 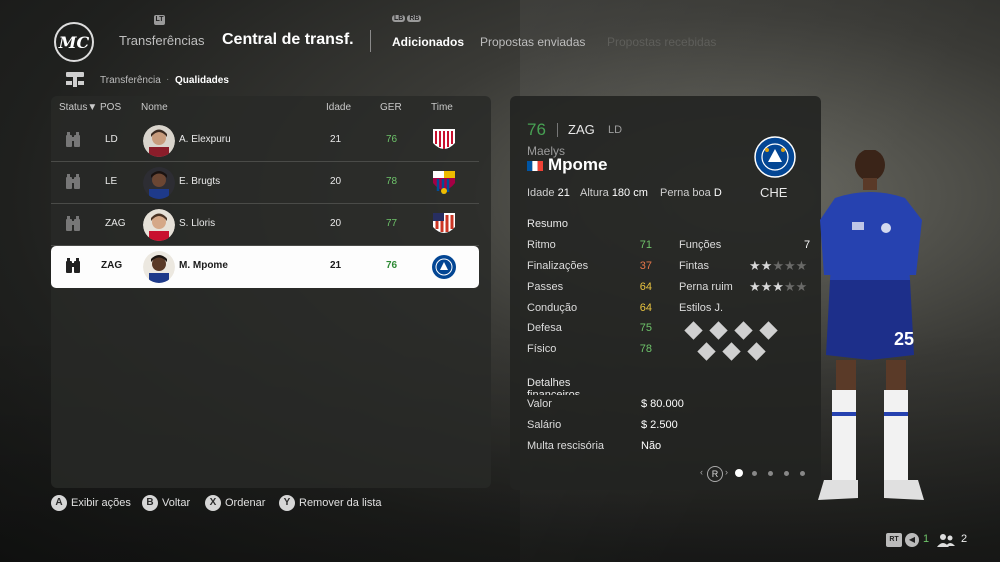 What do you see at coordinates (75, 79) in the screenshot?
I see `transfer-icon` at bounding box center [75, 79].